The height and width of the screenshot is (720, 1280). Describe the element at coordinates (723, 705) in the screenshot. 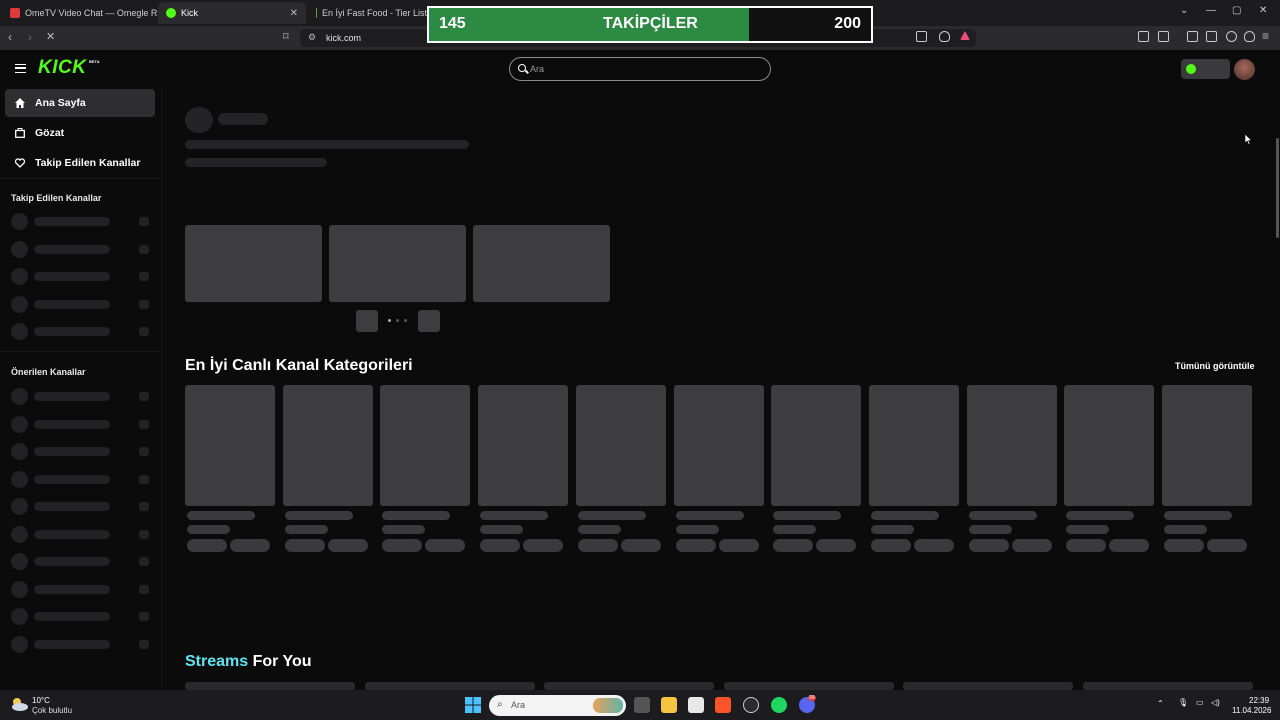

I see `brave-browser-icon` at that location.